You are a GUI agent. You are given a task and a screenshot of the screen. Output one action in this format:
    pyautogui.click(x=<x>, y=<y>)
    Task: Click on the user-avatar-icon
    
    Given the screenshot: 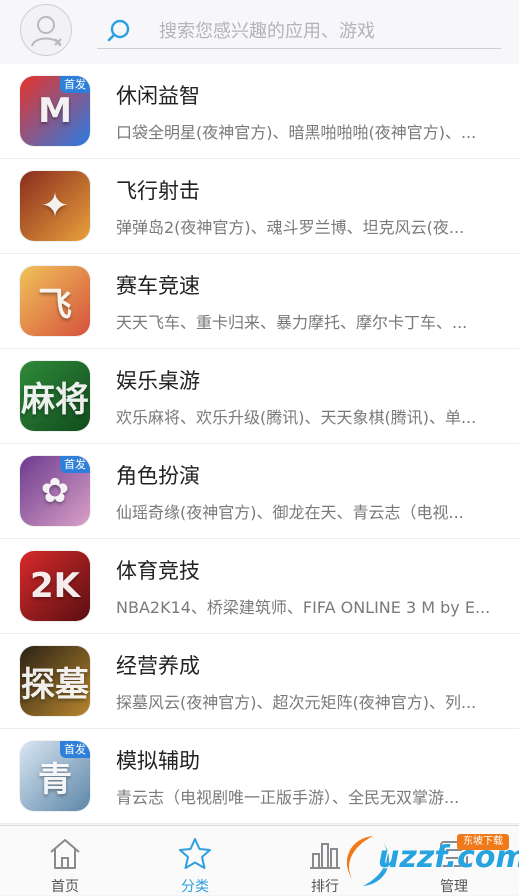 What is the action you would take?
    pyautogui.click(x=46, y=31)
    